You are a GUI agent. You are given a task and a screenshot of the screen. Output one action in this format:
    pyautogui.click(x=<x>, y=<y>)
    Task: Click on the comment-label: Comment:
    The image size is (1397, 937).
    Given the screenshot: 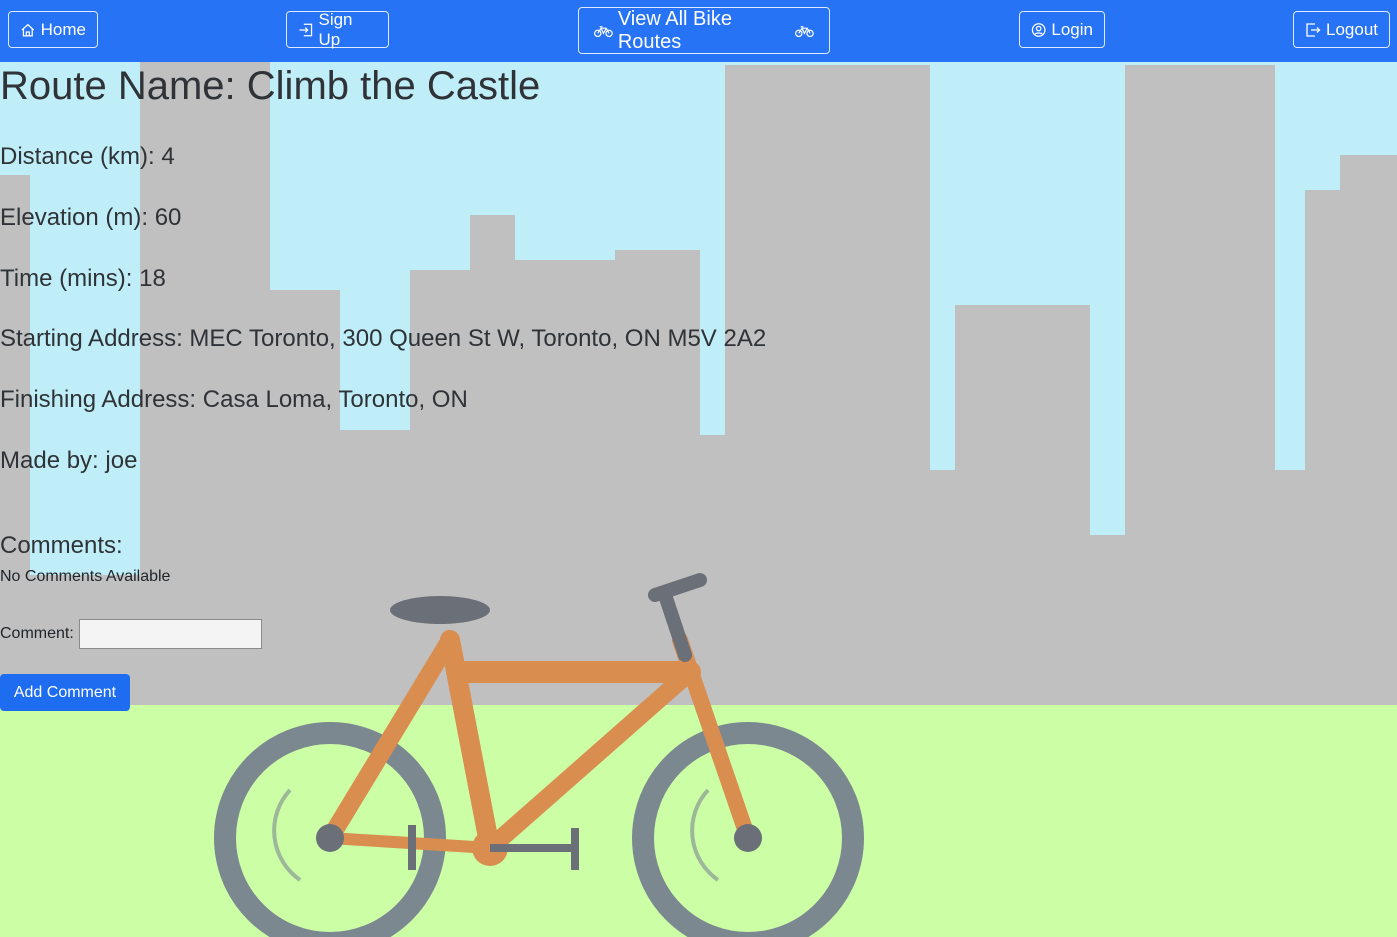 What is the action you would take?
    pyautogui.click(x=37, y=633)
    